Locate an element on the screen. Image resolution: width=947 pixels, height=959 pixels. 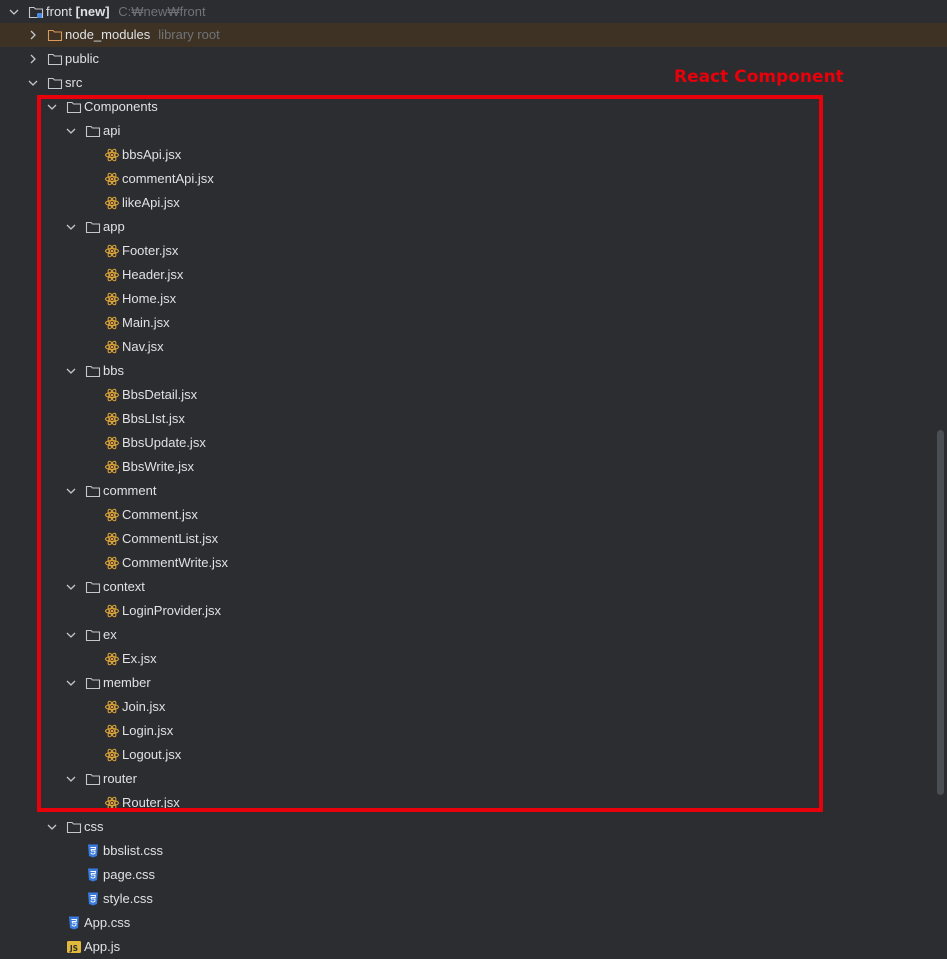
tree-row: BbsUpdate.jsx is located at coordinates (473, 443).